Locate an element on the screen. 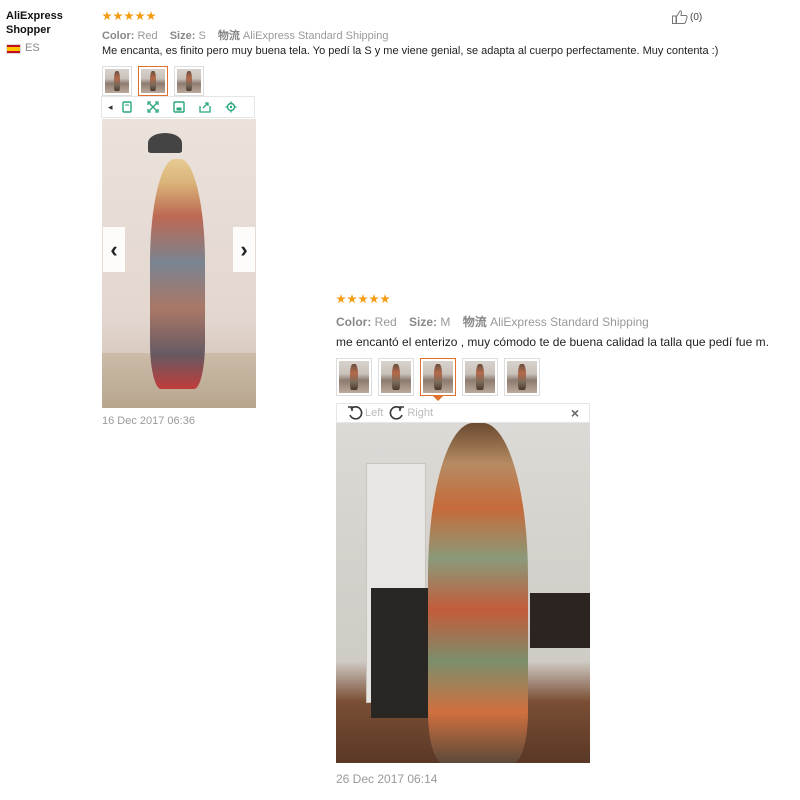 This screenshot has height=800, width=800. review1-rating-stars is located at coordinates (129, 16).